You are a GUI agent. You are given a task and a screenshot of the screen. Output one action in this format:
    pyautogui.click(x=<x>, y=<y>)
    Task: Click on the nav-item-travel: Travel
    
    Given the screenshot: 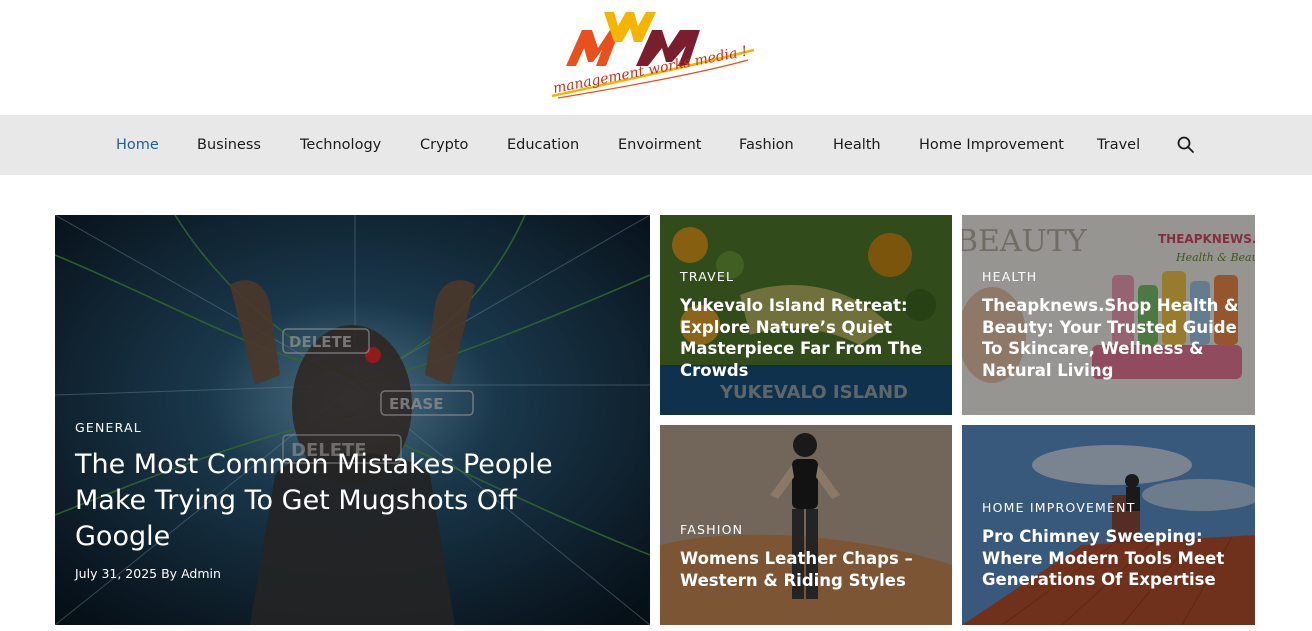 What is the action you would take?
    pyautogui.click(x=1118, y=145)
    